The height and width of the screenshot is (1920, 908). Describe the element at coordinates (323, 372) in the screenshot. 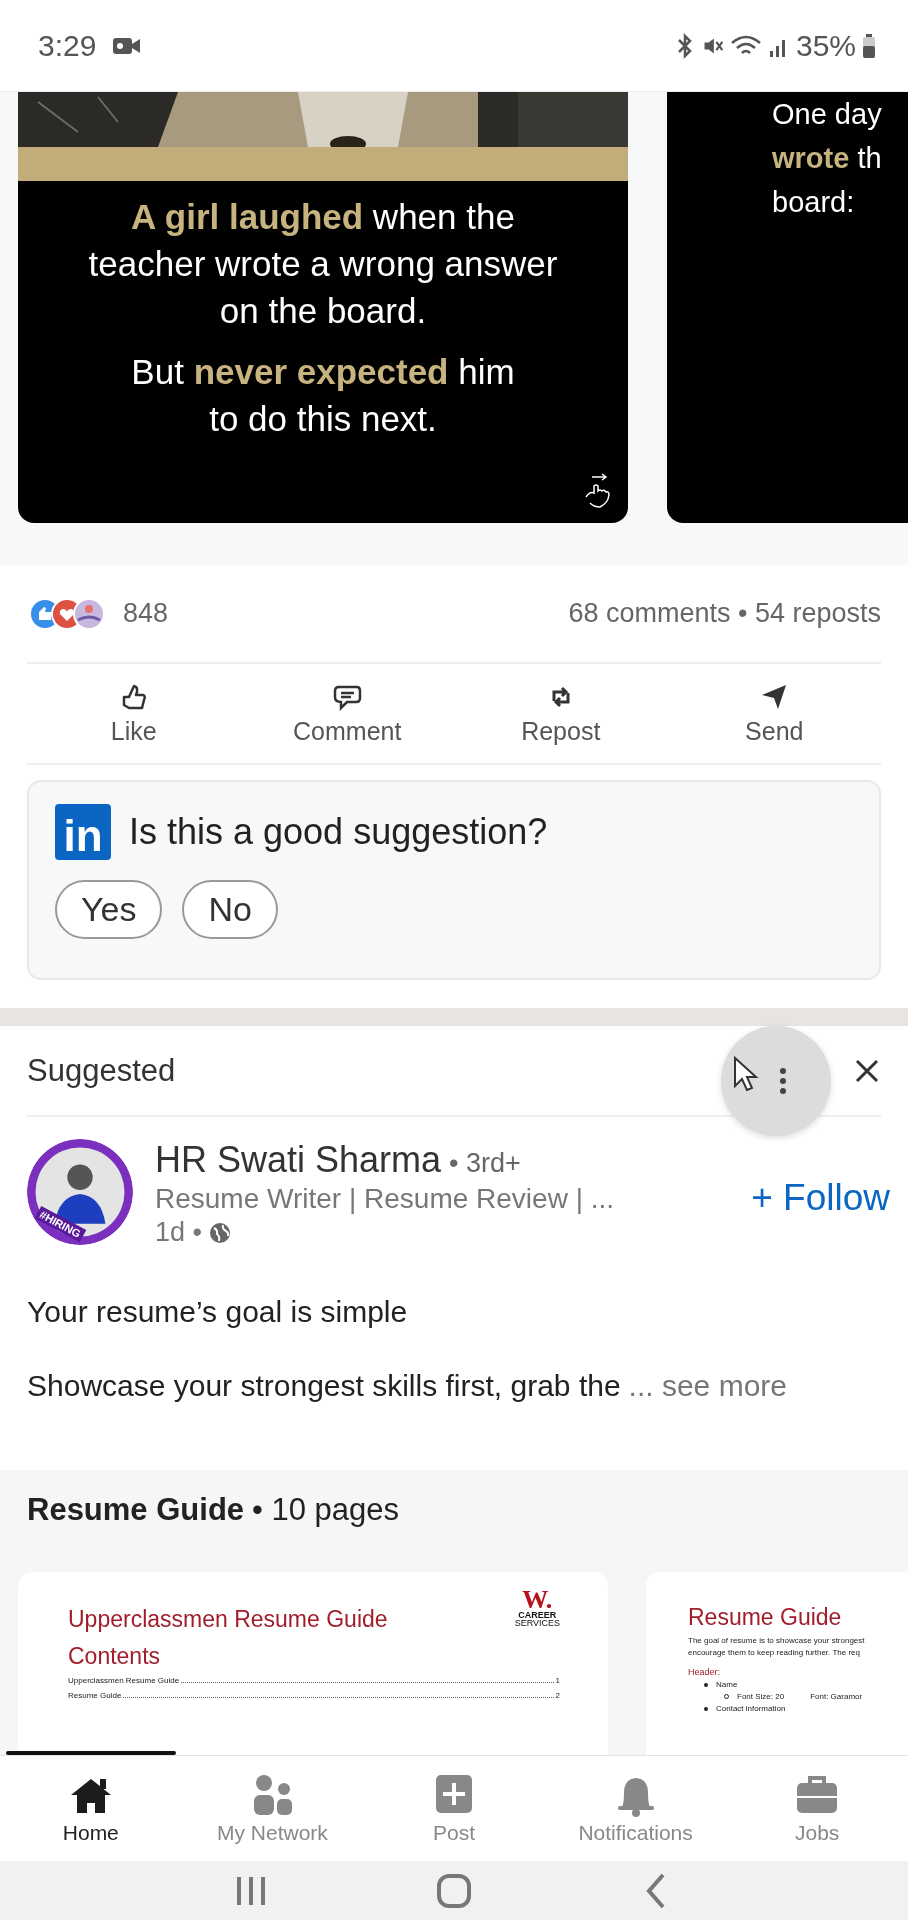

I see `slide-text: But never expected him` at that location.